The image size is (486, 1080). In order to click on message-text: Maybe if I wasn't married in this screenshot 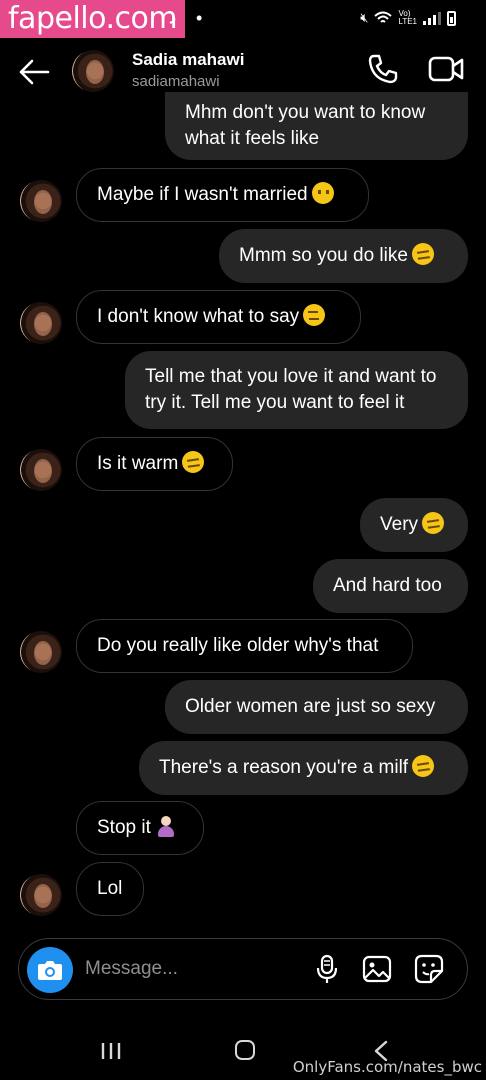, I will do `click(222, 195)`.